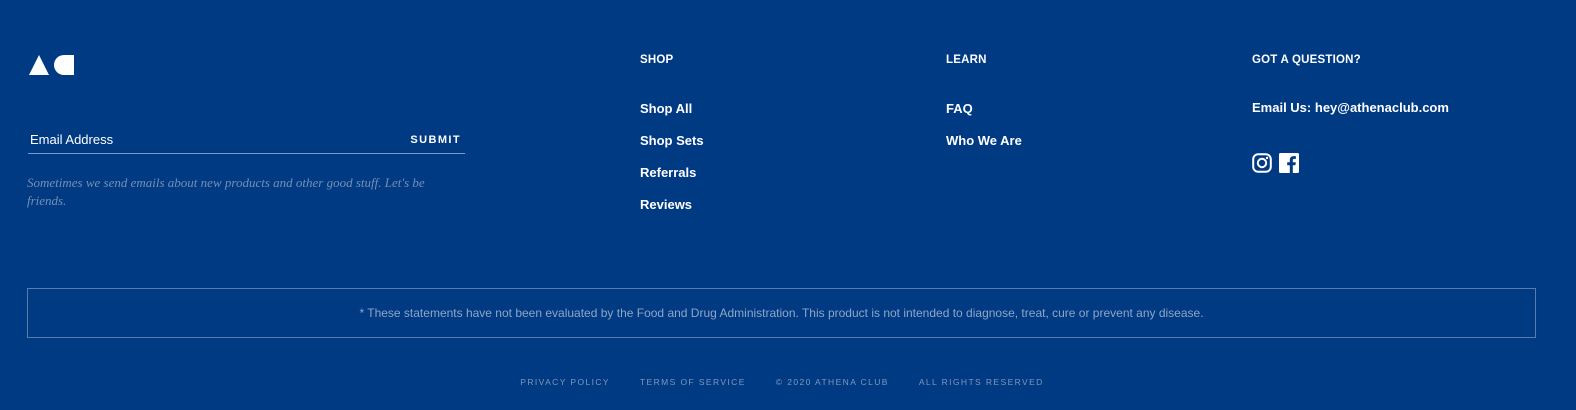 This screenshot has width=1576, height=410. What do you see at coordinates (666, 108) in the screenshot?
I see `shop-all-link: Shop All` at bounding box center [666, 108].